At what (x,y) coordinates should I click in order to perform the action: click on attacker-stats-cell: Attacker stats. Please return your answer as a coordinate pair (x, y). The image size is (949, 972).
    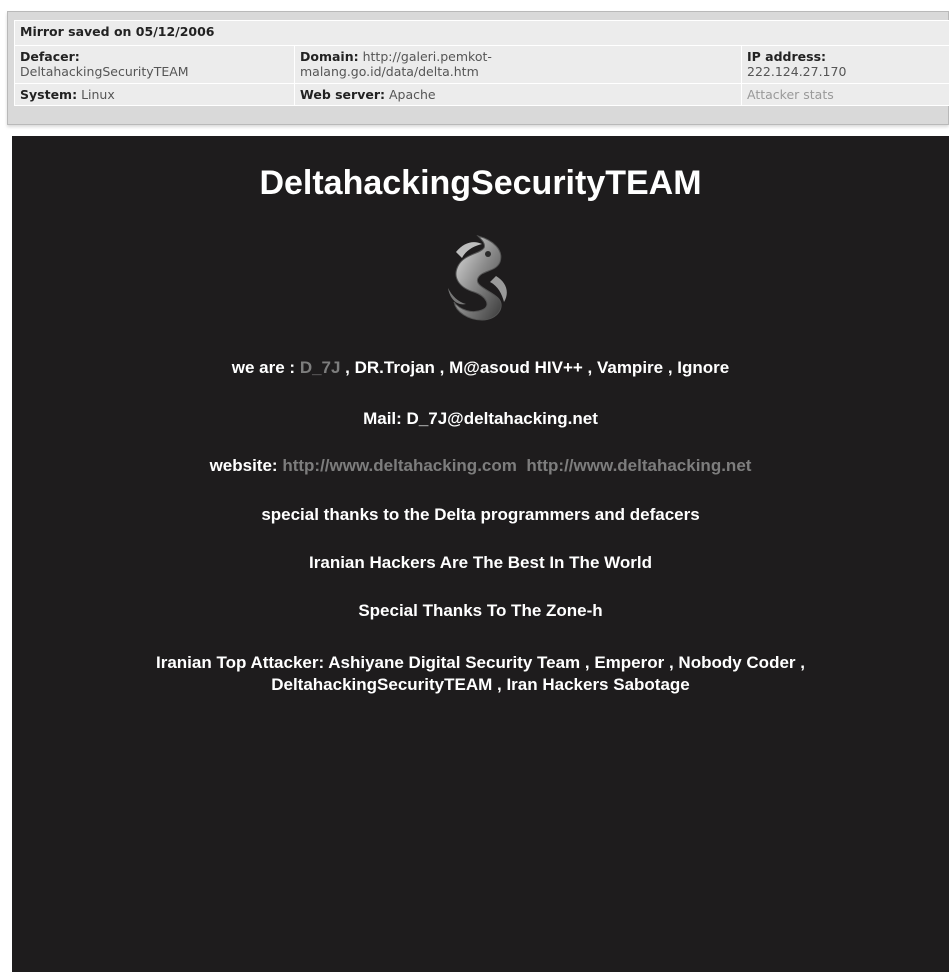
    Looking at the image, I should click on (844, 94).